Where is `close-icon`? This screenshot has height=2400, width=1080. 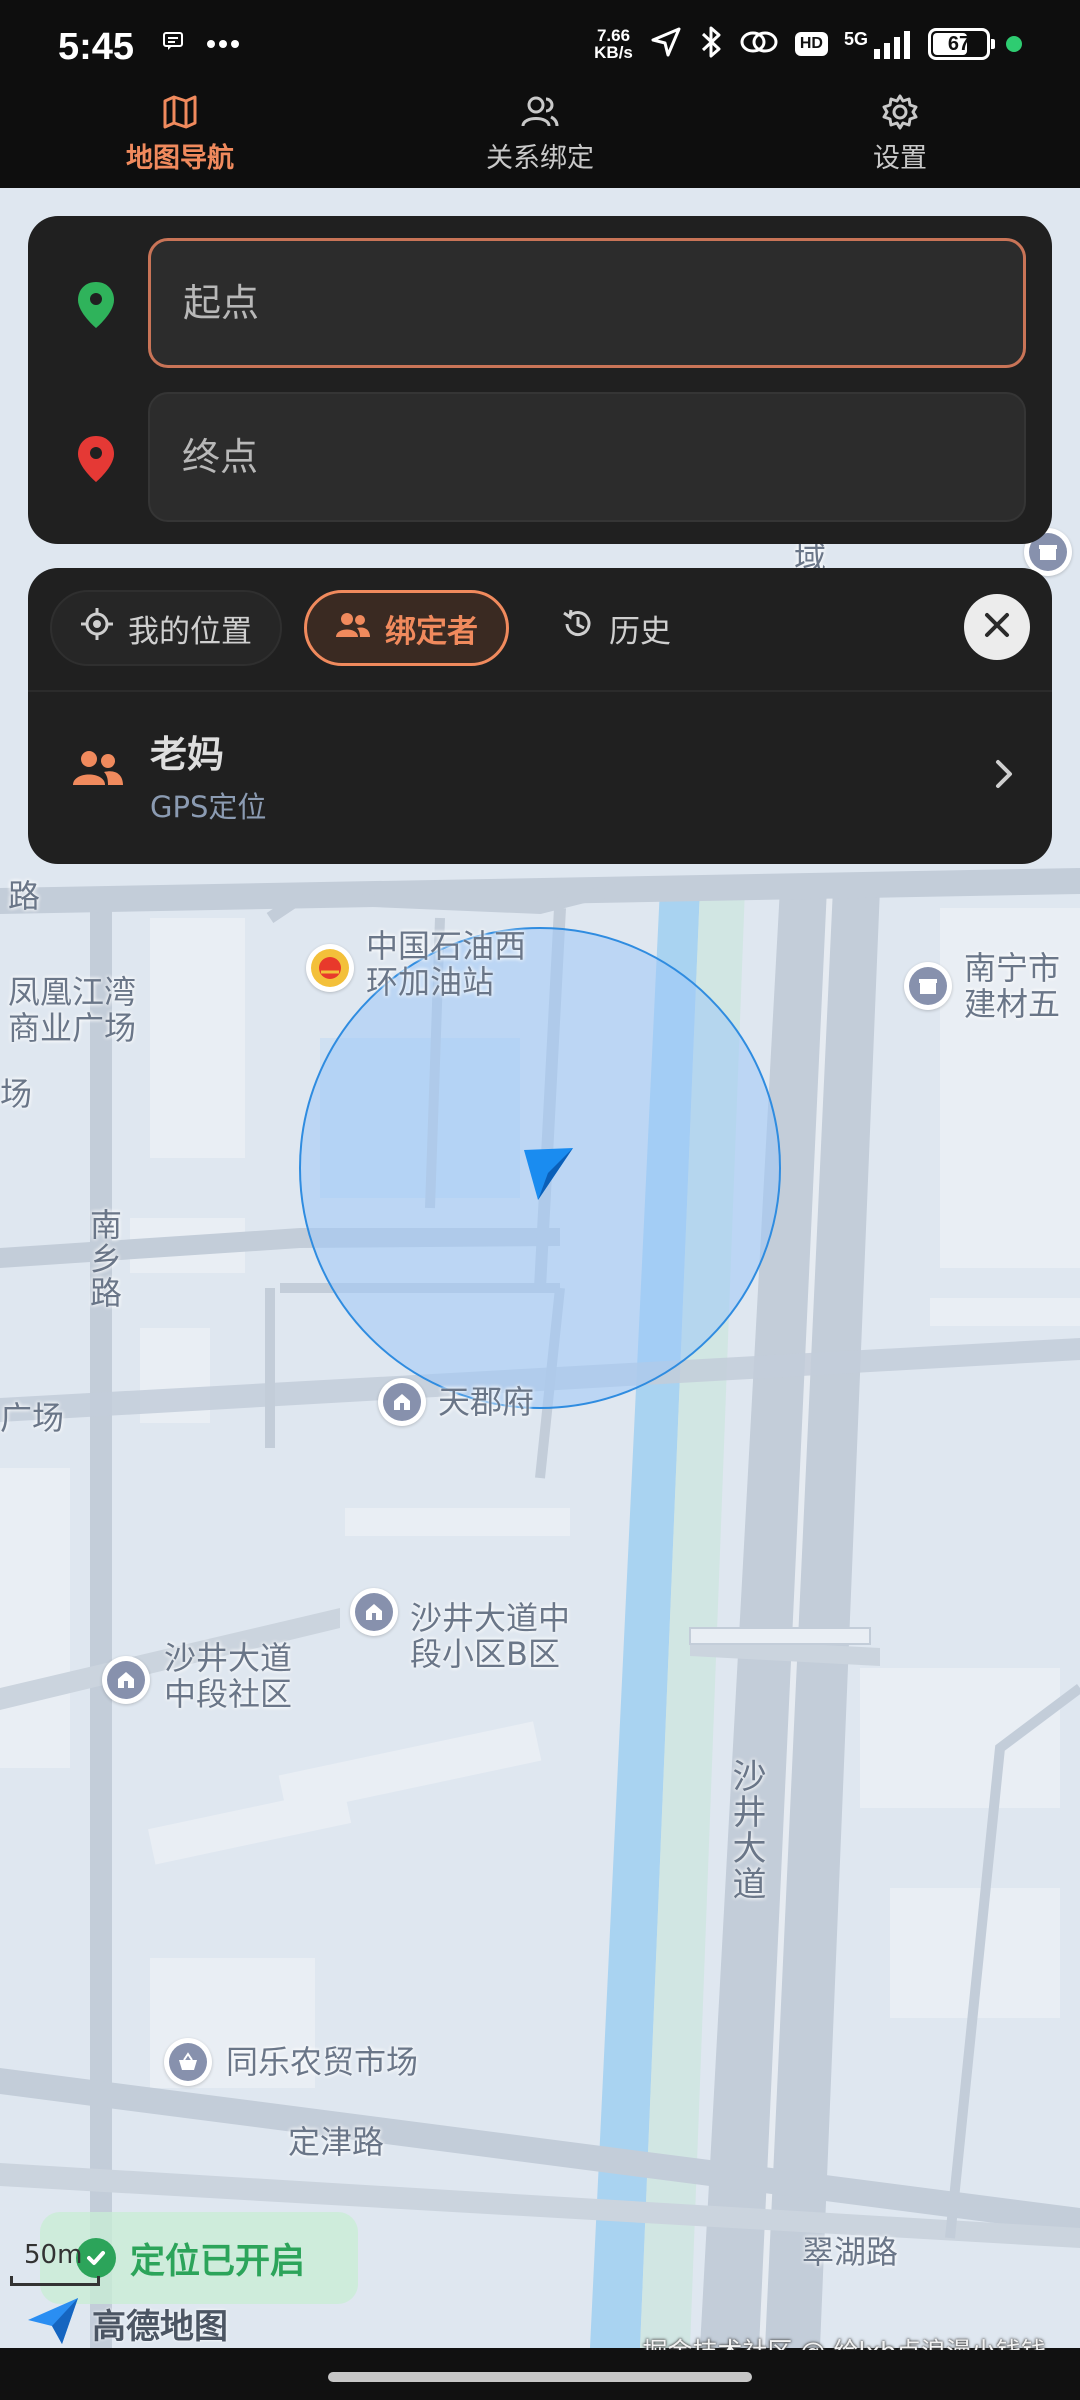
close-icon is located at coordinates (997, 627).